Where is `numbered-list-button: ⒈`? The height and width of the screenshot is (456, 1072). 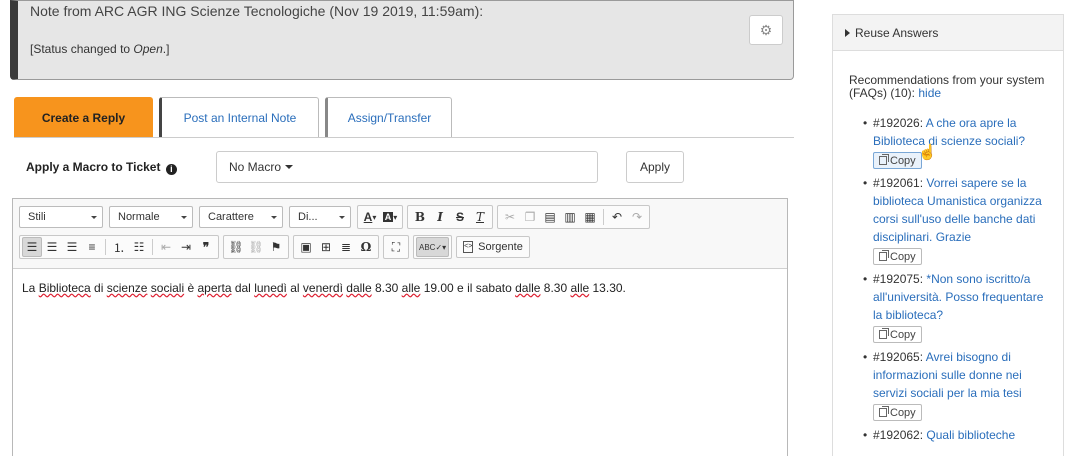 numbered-list-button: ⒈ is located at coordinates (119, 247).